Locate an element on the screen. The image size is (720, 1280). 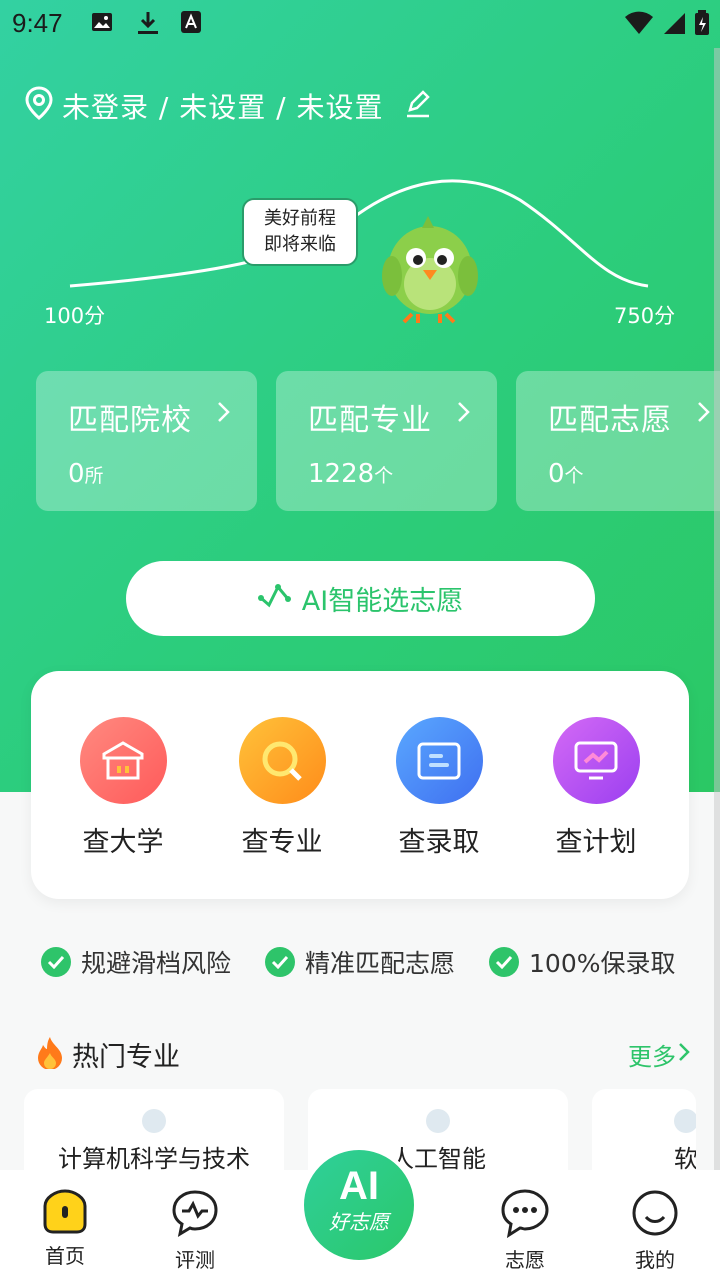
more-link: 更多 is located at coordinates (660, 1054).